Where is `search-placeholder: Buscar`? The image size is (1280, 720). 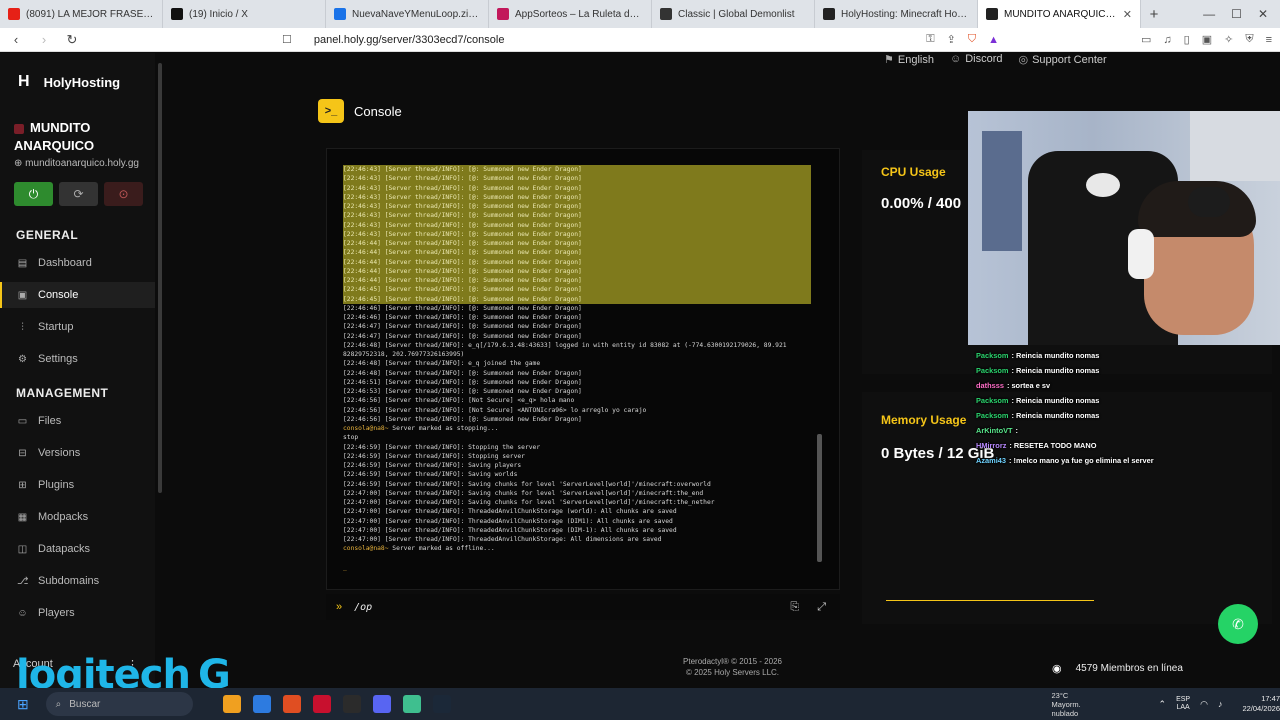 search-placeholder: Buscar is located at coordinates (85, 704).